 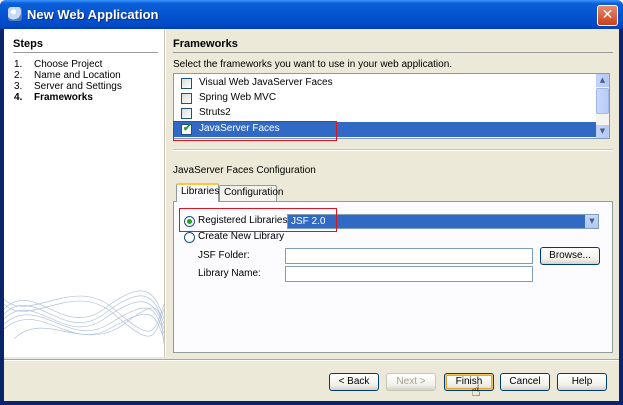 I want to click on panel-divider, so click(x=165, y=193).